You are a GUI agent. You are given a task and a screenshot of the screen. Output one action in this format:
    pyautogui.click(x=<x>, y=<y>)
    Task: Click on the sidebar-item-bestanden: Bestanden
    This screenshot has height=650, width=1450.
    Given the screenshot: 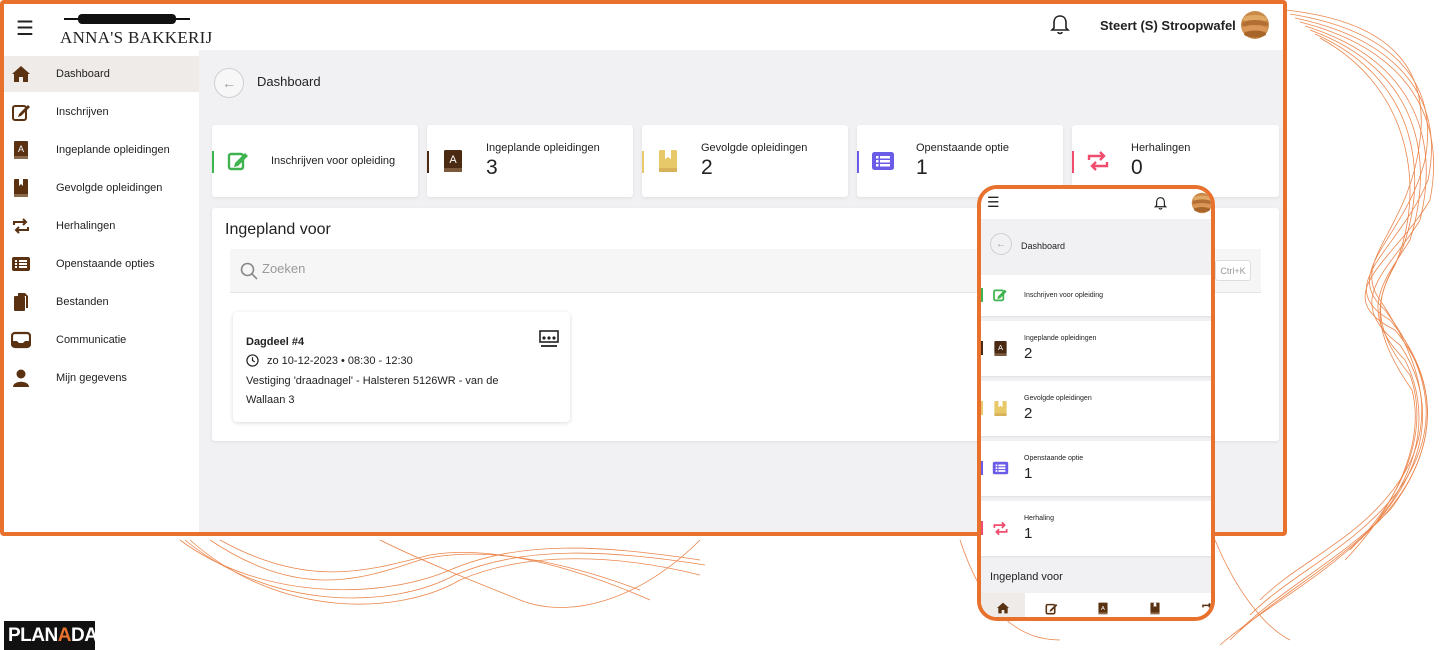 What is the action you would take?
    pyautogui.click(x=101, y=302)
    